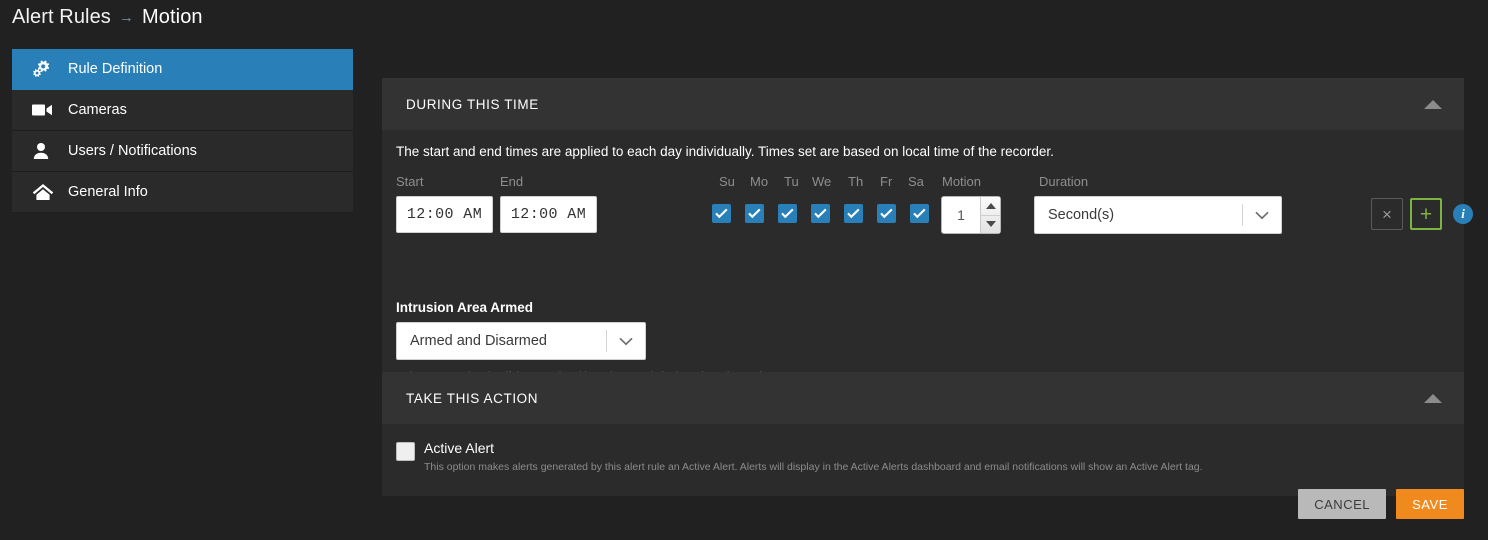  Describe the element at coordinates (61, 17) in the screenshot. I see `breadcrumb-root: Alert Rules` at that location.